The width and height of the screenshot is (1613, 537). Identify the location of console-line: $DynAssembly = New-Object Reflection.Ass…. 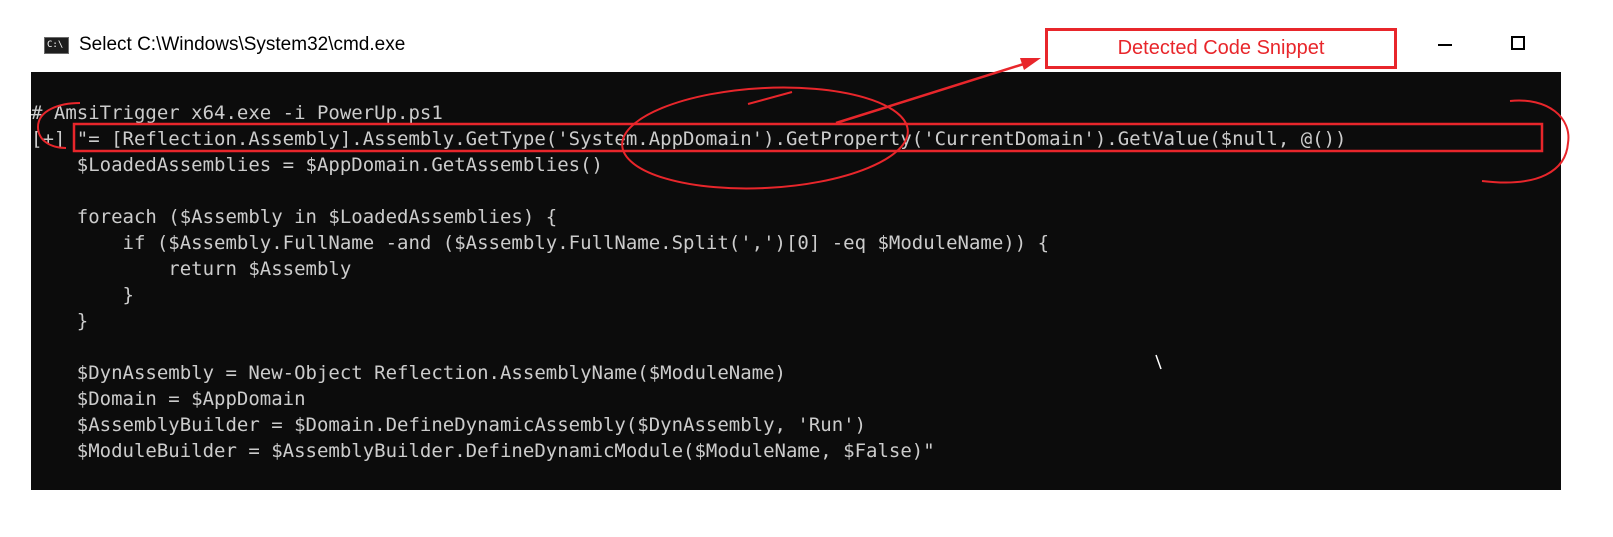
(408, 373).